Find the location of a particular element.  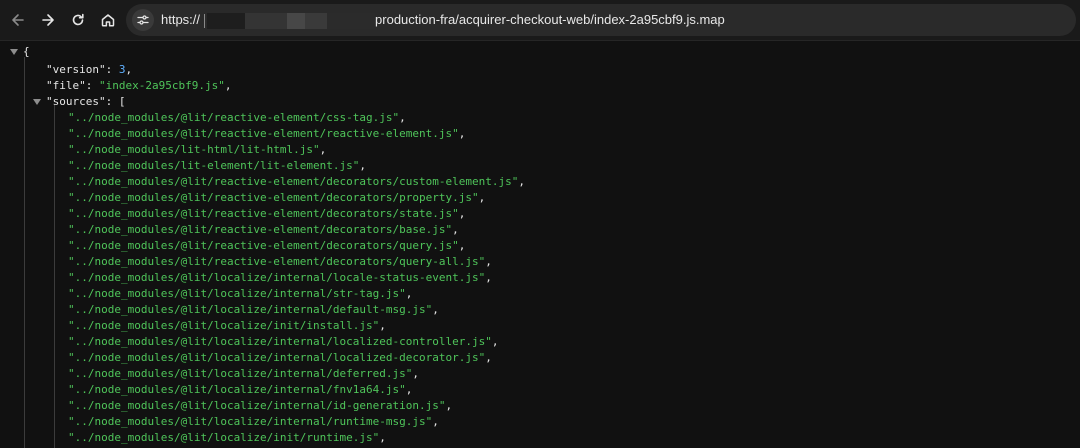

version-key: "version" is located at coordinates (76, 69).